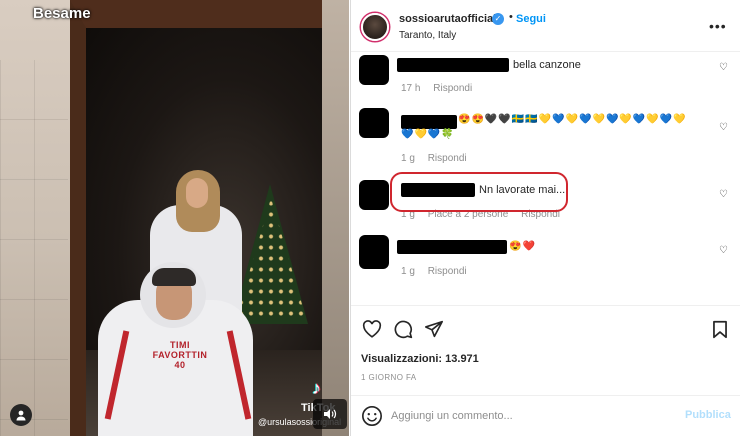 This screenshot has height=436, width=740. Describe the element at coordinates (498, 19) in the screenshot. I see `verified-badge-icon: ✓` at that location.